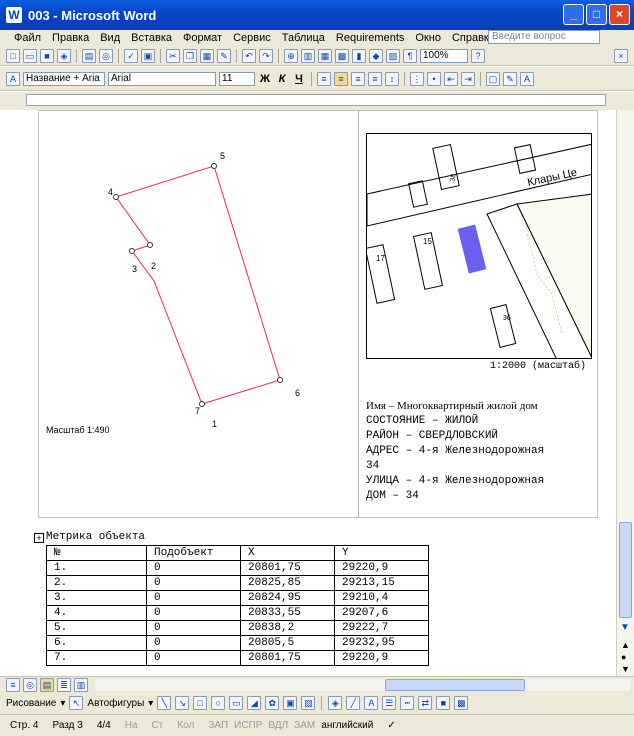 The width and height of the screenshot is (634, 736). I want to click on text-color-icon: A, so click(371, 703).